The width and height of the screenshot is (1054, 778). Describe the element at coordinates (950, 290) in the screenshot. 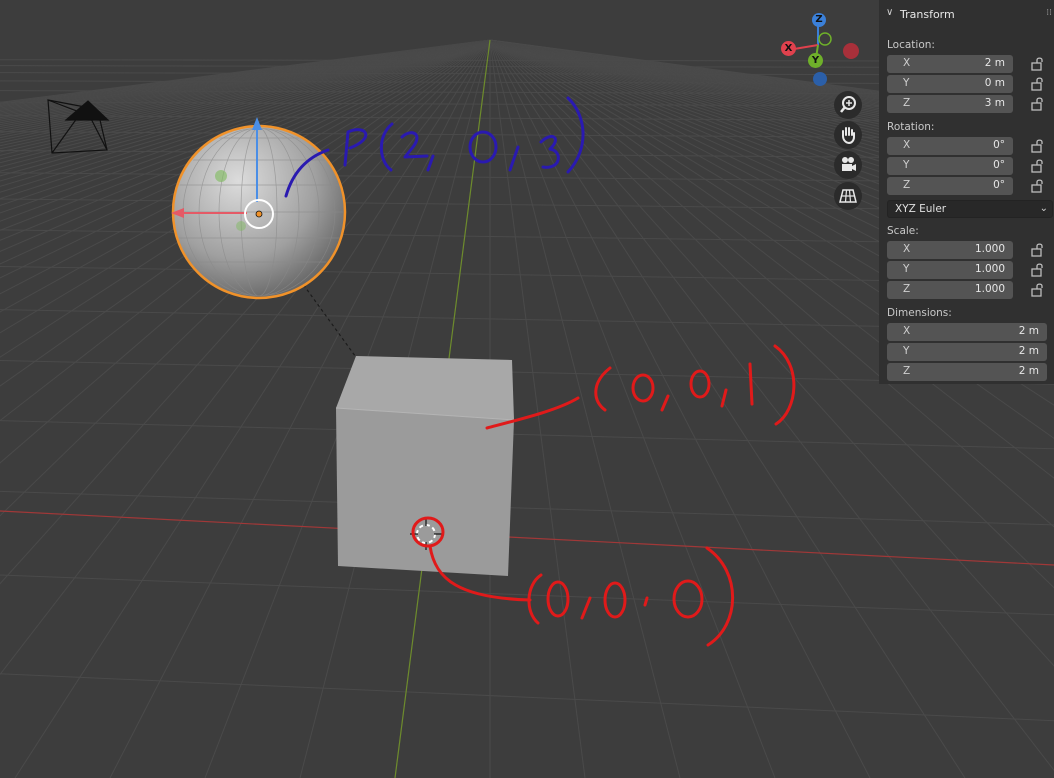

I see `scale-z-field: Z 1.000` at that location.